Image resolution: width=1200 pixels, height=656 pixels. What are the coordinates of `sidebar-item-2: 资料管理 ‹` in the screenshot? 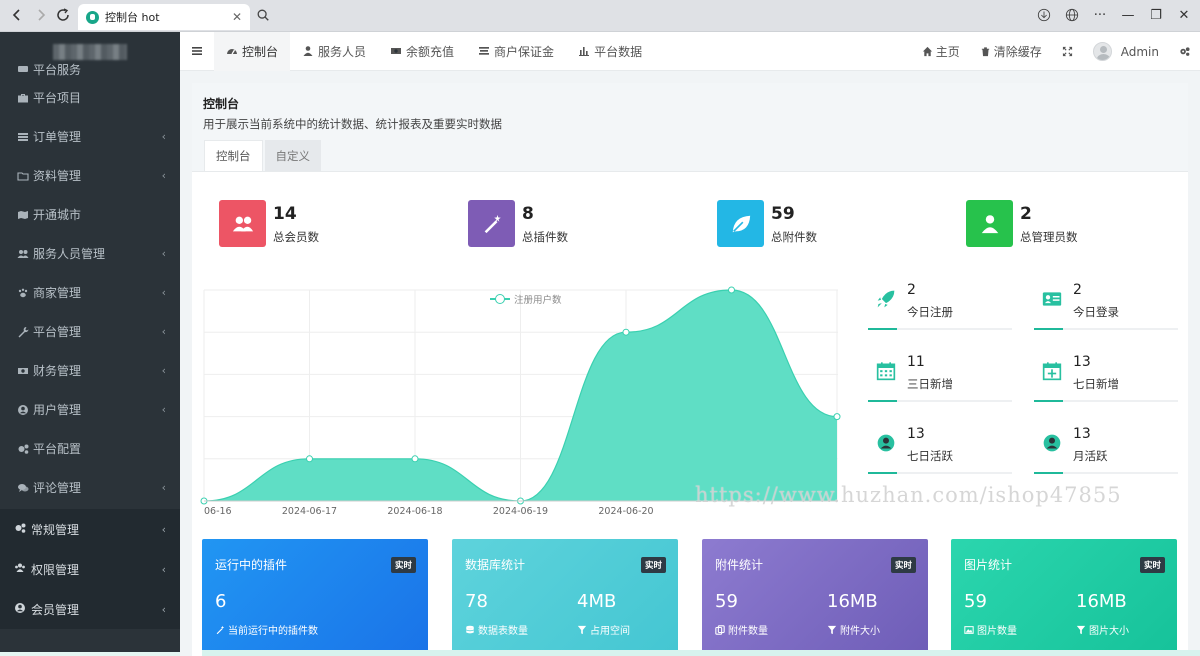 It's located at (90, 175).